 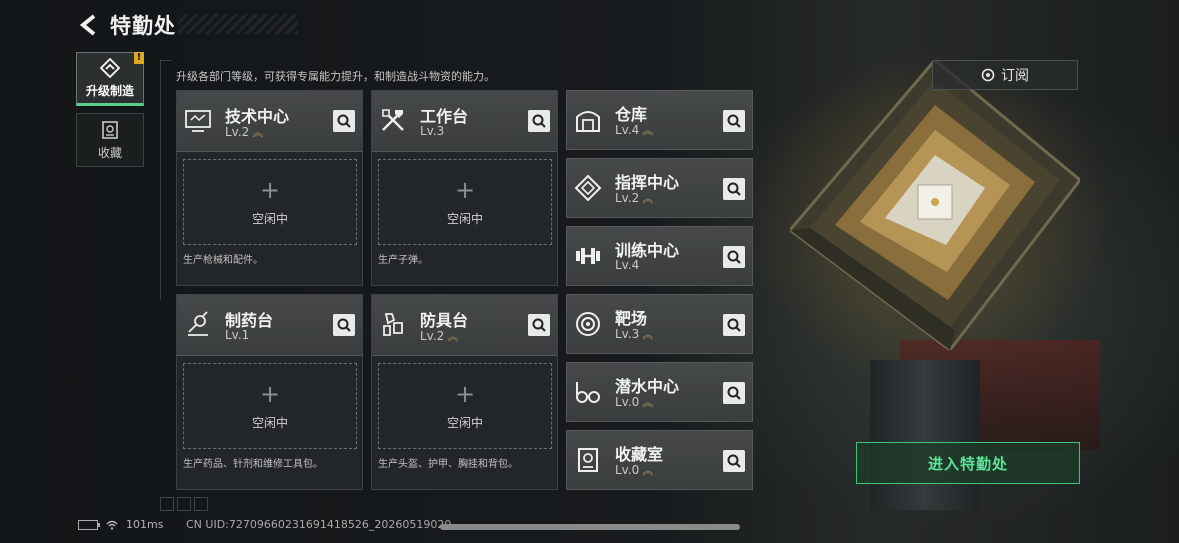 I want to click on card-level: Lv.4 ︽, so click(x=634, y=130).